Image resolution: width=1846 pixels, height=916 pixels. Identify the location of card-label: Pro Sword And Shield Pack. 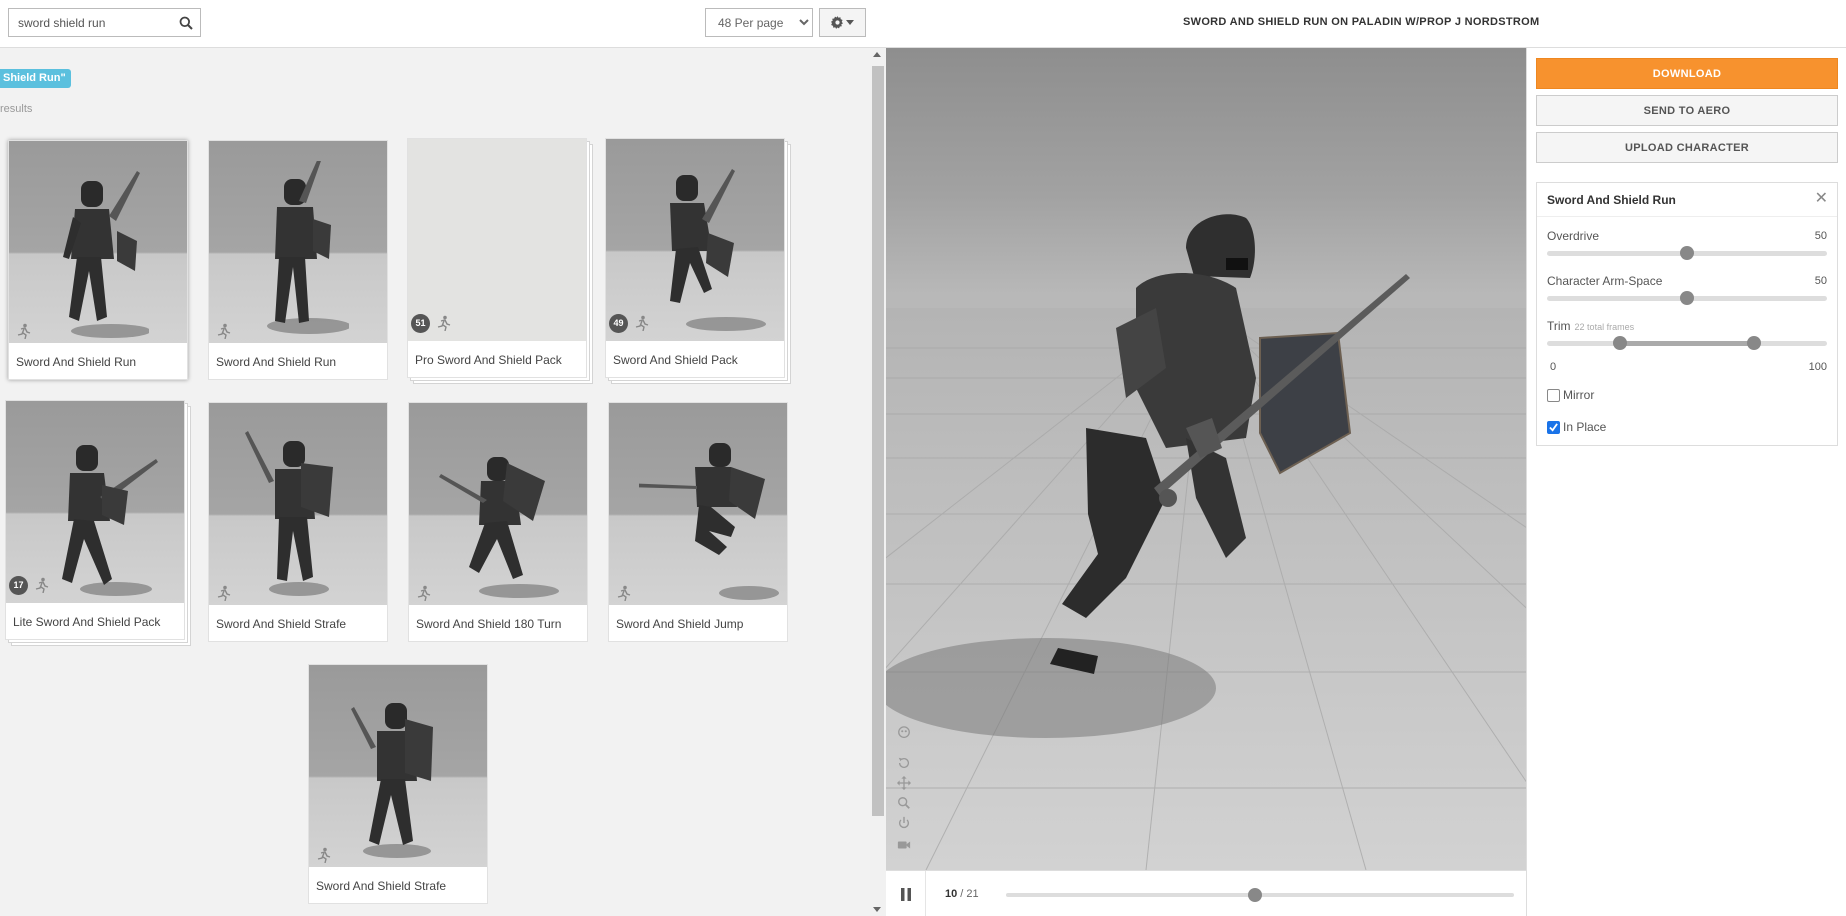
(488, 360).